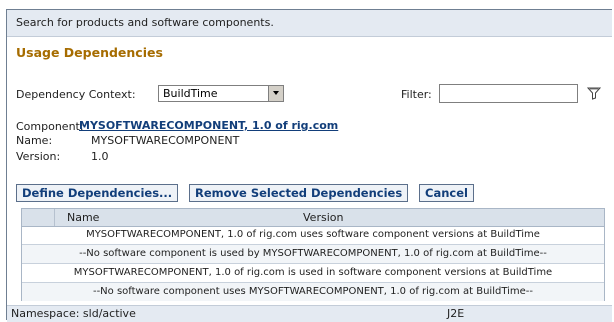  I want to click on name-label: Name:, so click(34, 140).